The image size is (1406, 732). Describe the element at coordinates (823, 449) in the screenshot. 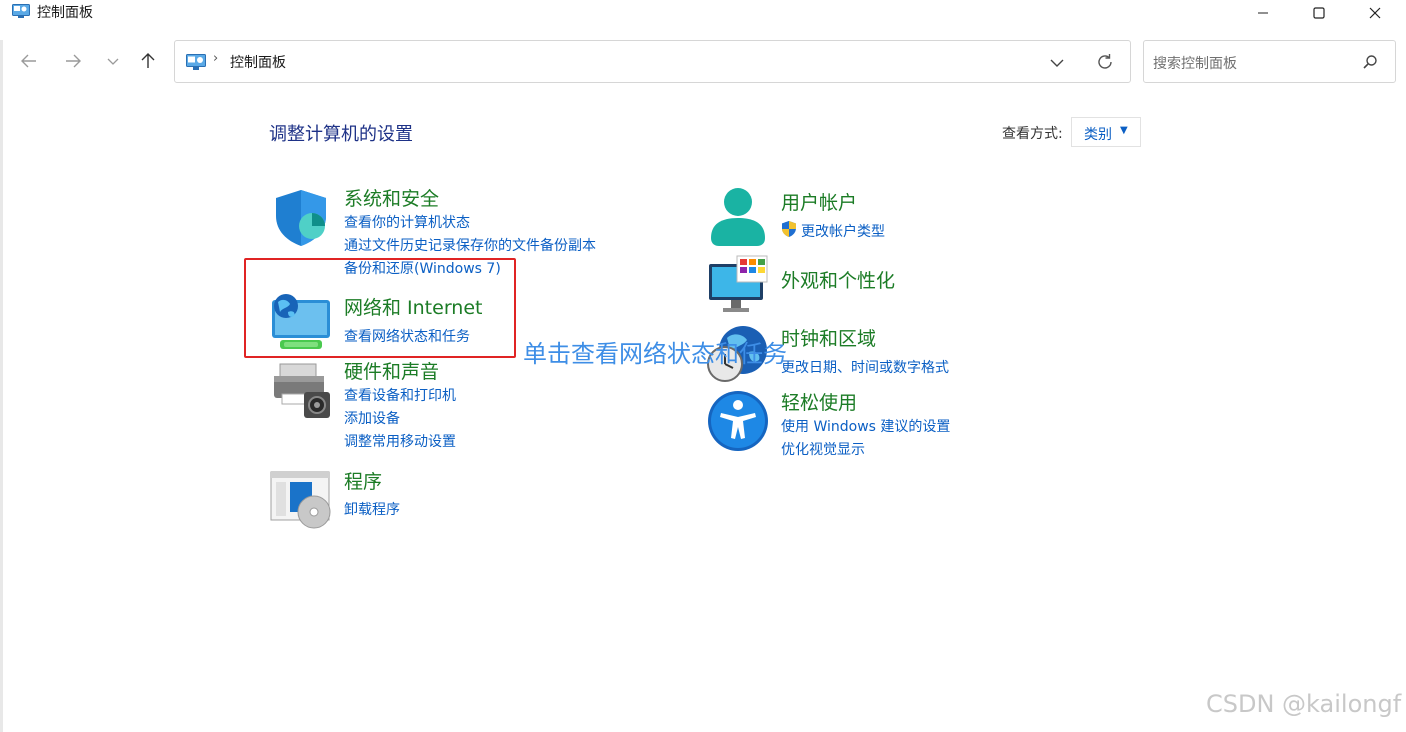

I see `link-optimize-visual-display: 优化视觉显示` at that location.